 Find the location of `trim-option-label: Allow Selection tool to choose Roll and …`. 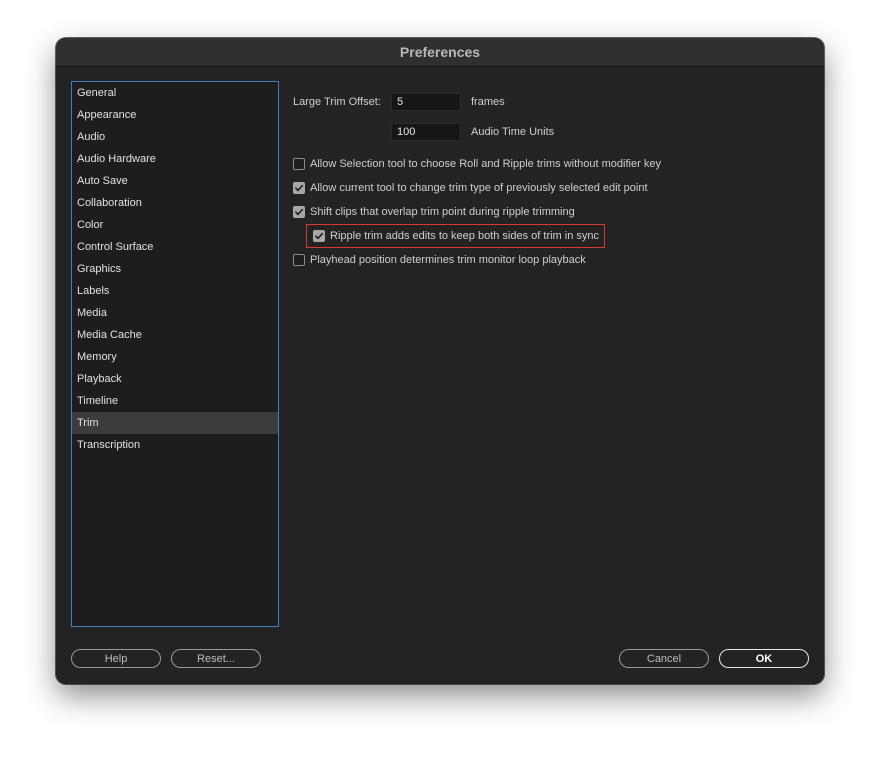

trim-option-label: Allow Selection tool to choose Roll and … is located at coordinates (485, 164).